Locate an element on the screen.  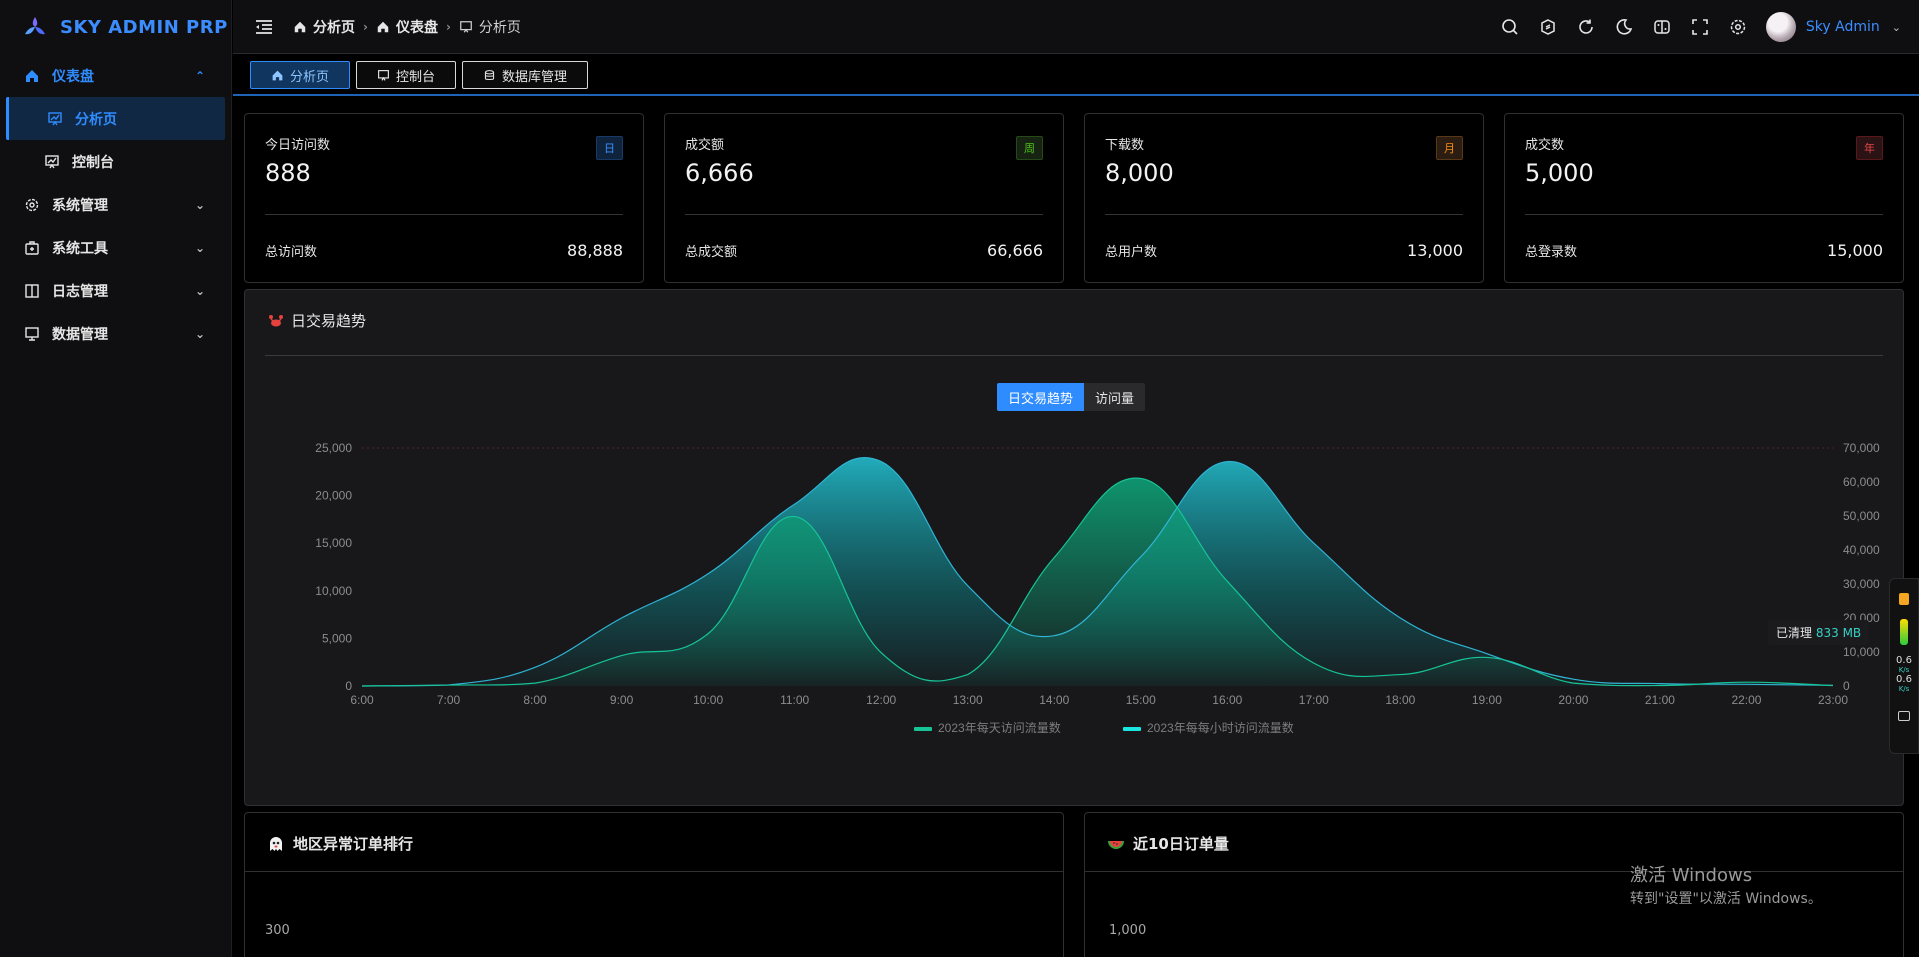
avatar is located at coordinates (1780, 27).